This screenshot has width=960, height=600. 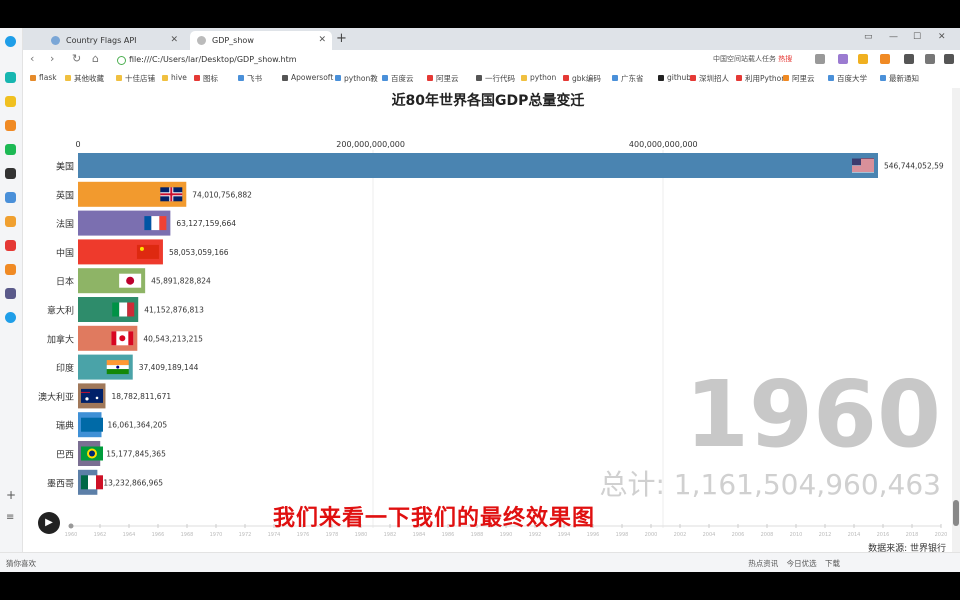 I want to click on bar-value-label: 13,232,866,965, so click(x=133, y=482).